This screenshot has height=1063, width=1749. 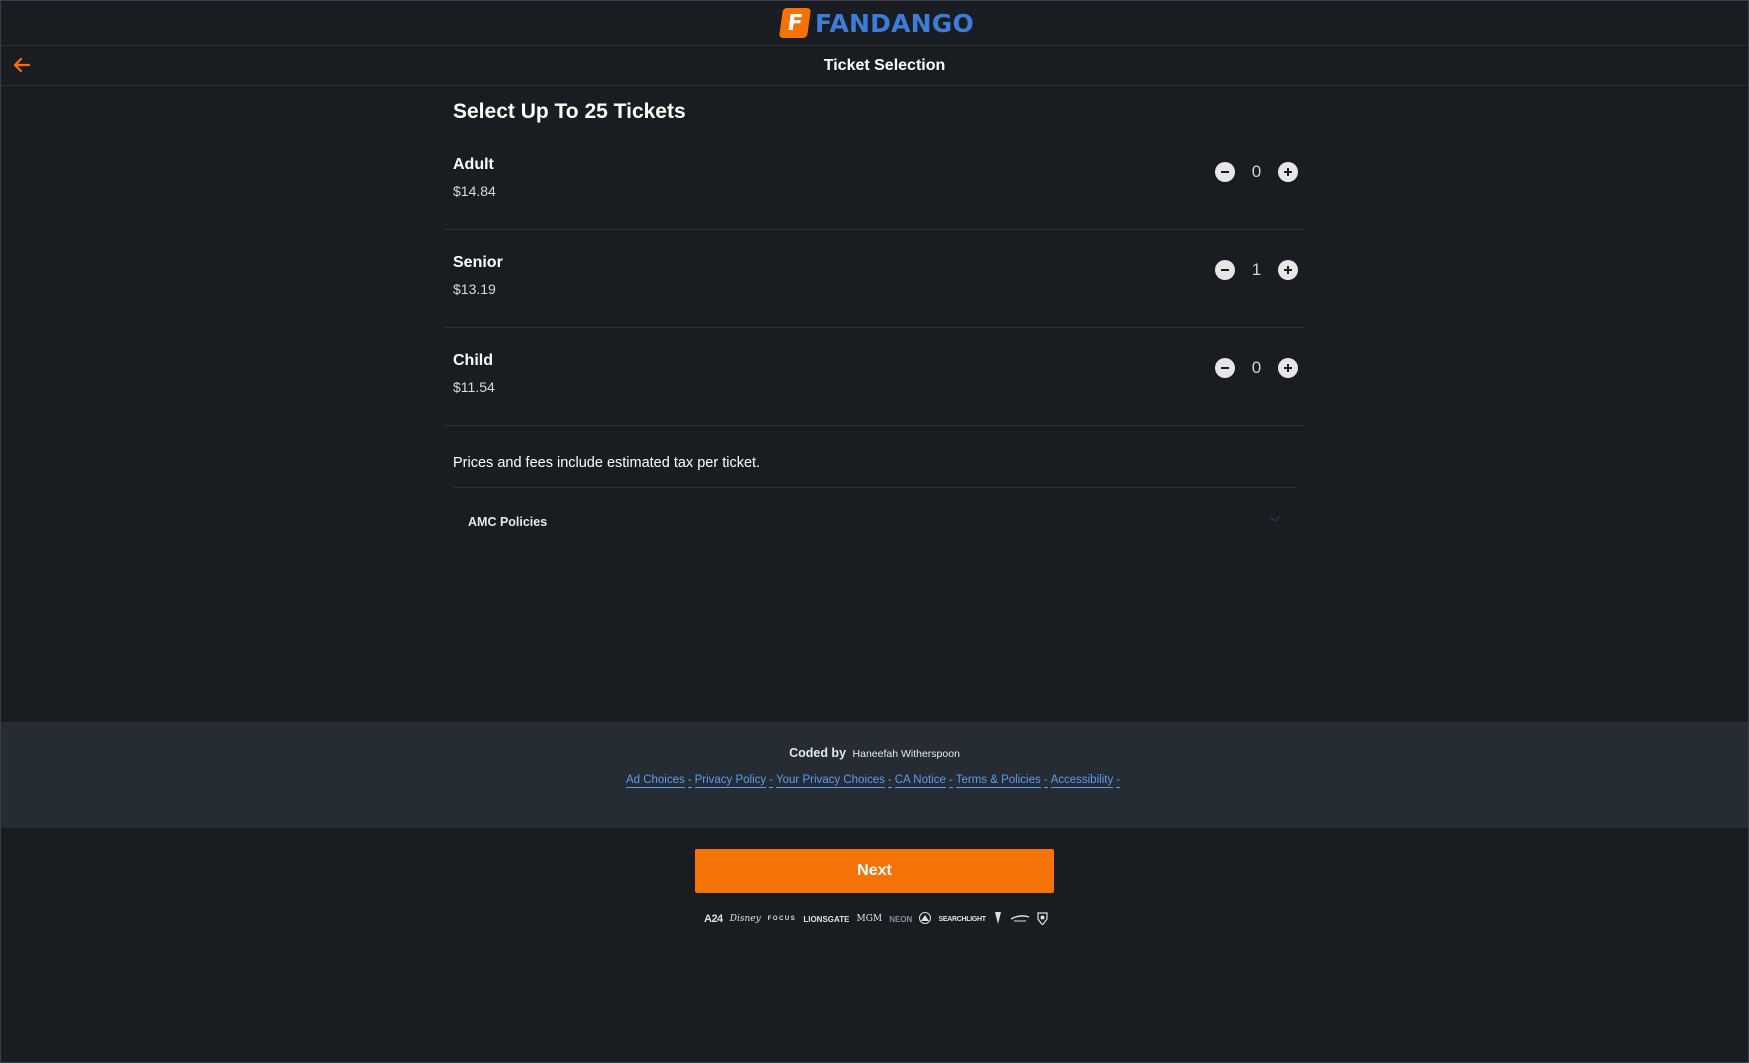 I want to click on studio-logo-searchlight: SEARCHLIGHT, so click(x=962, y=919).